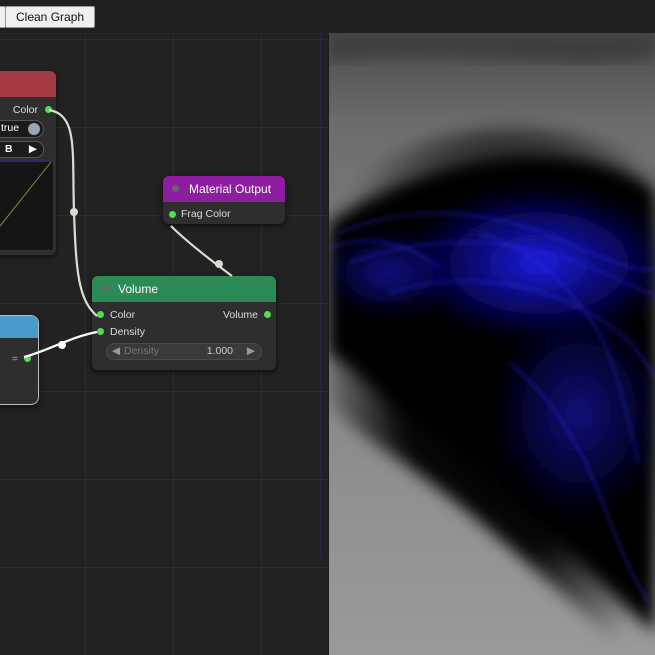 This screenshot has width=655, height=655. I want to click on number-output-socket, so click(27, 358).